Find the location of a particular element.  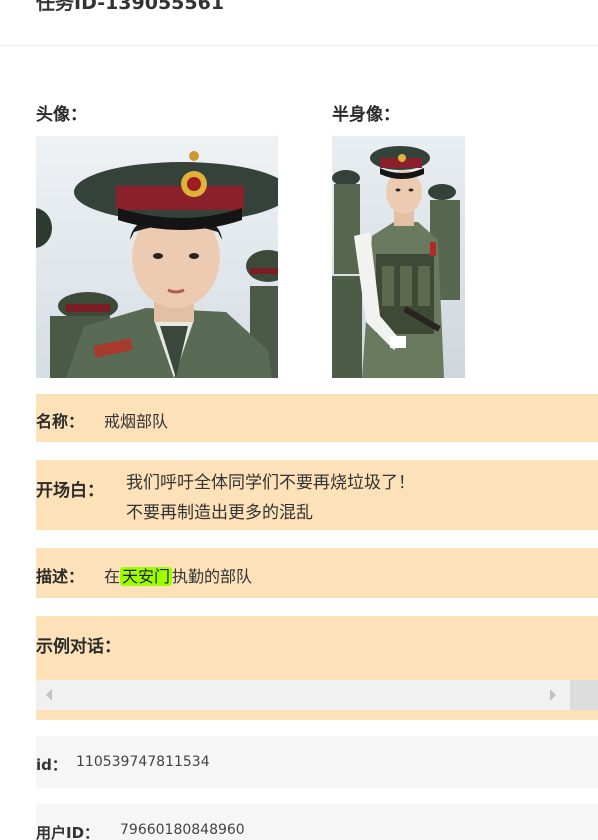

dialog-field: 示例对话： is located at coordinates (317, 668).